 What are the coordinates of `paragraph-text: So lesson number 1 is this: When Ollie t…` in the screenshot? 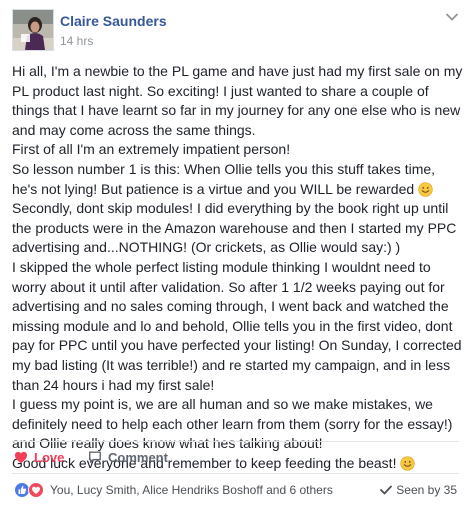 It's located at (224, 178).